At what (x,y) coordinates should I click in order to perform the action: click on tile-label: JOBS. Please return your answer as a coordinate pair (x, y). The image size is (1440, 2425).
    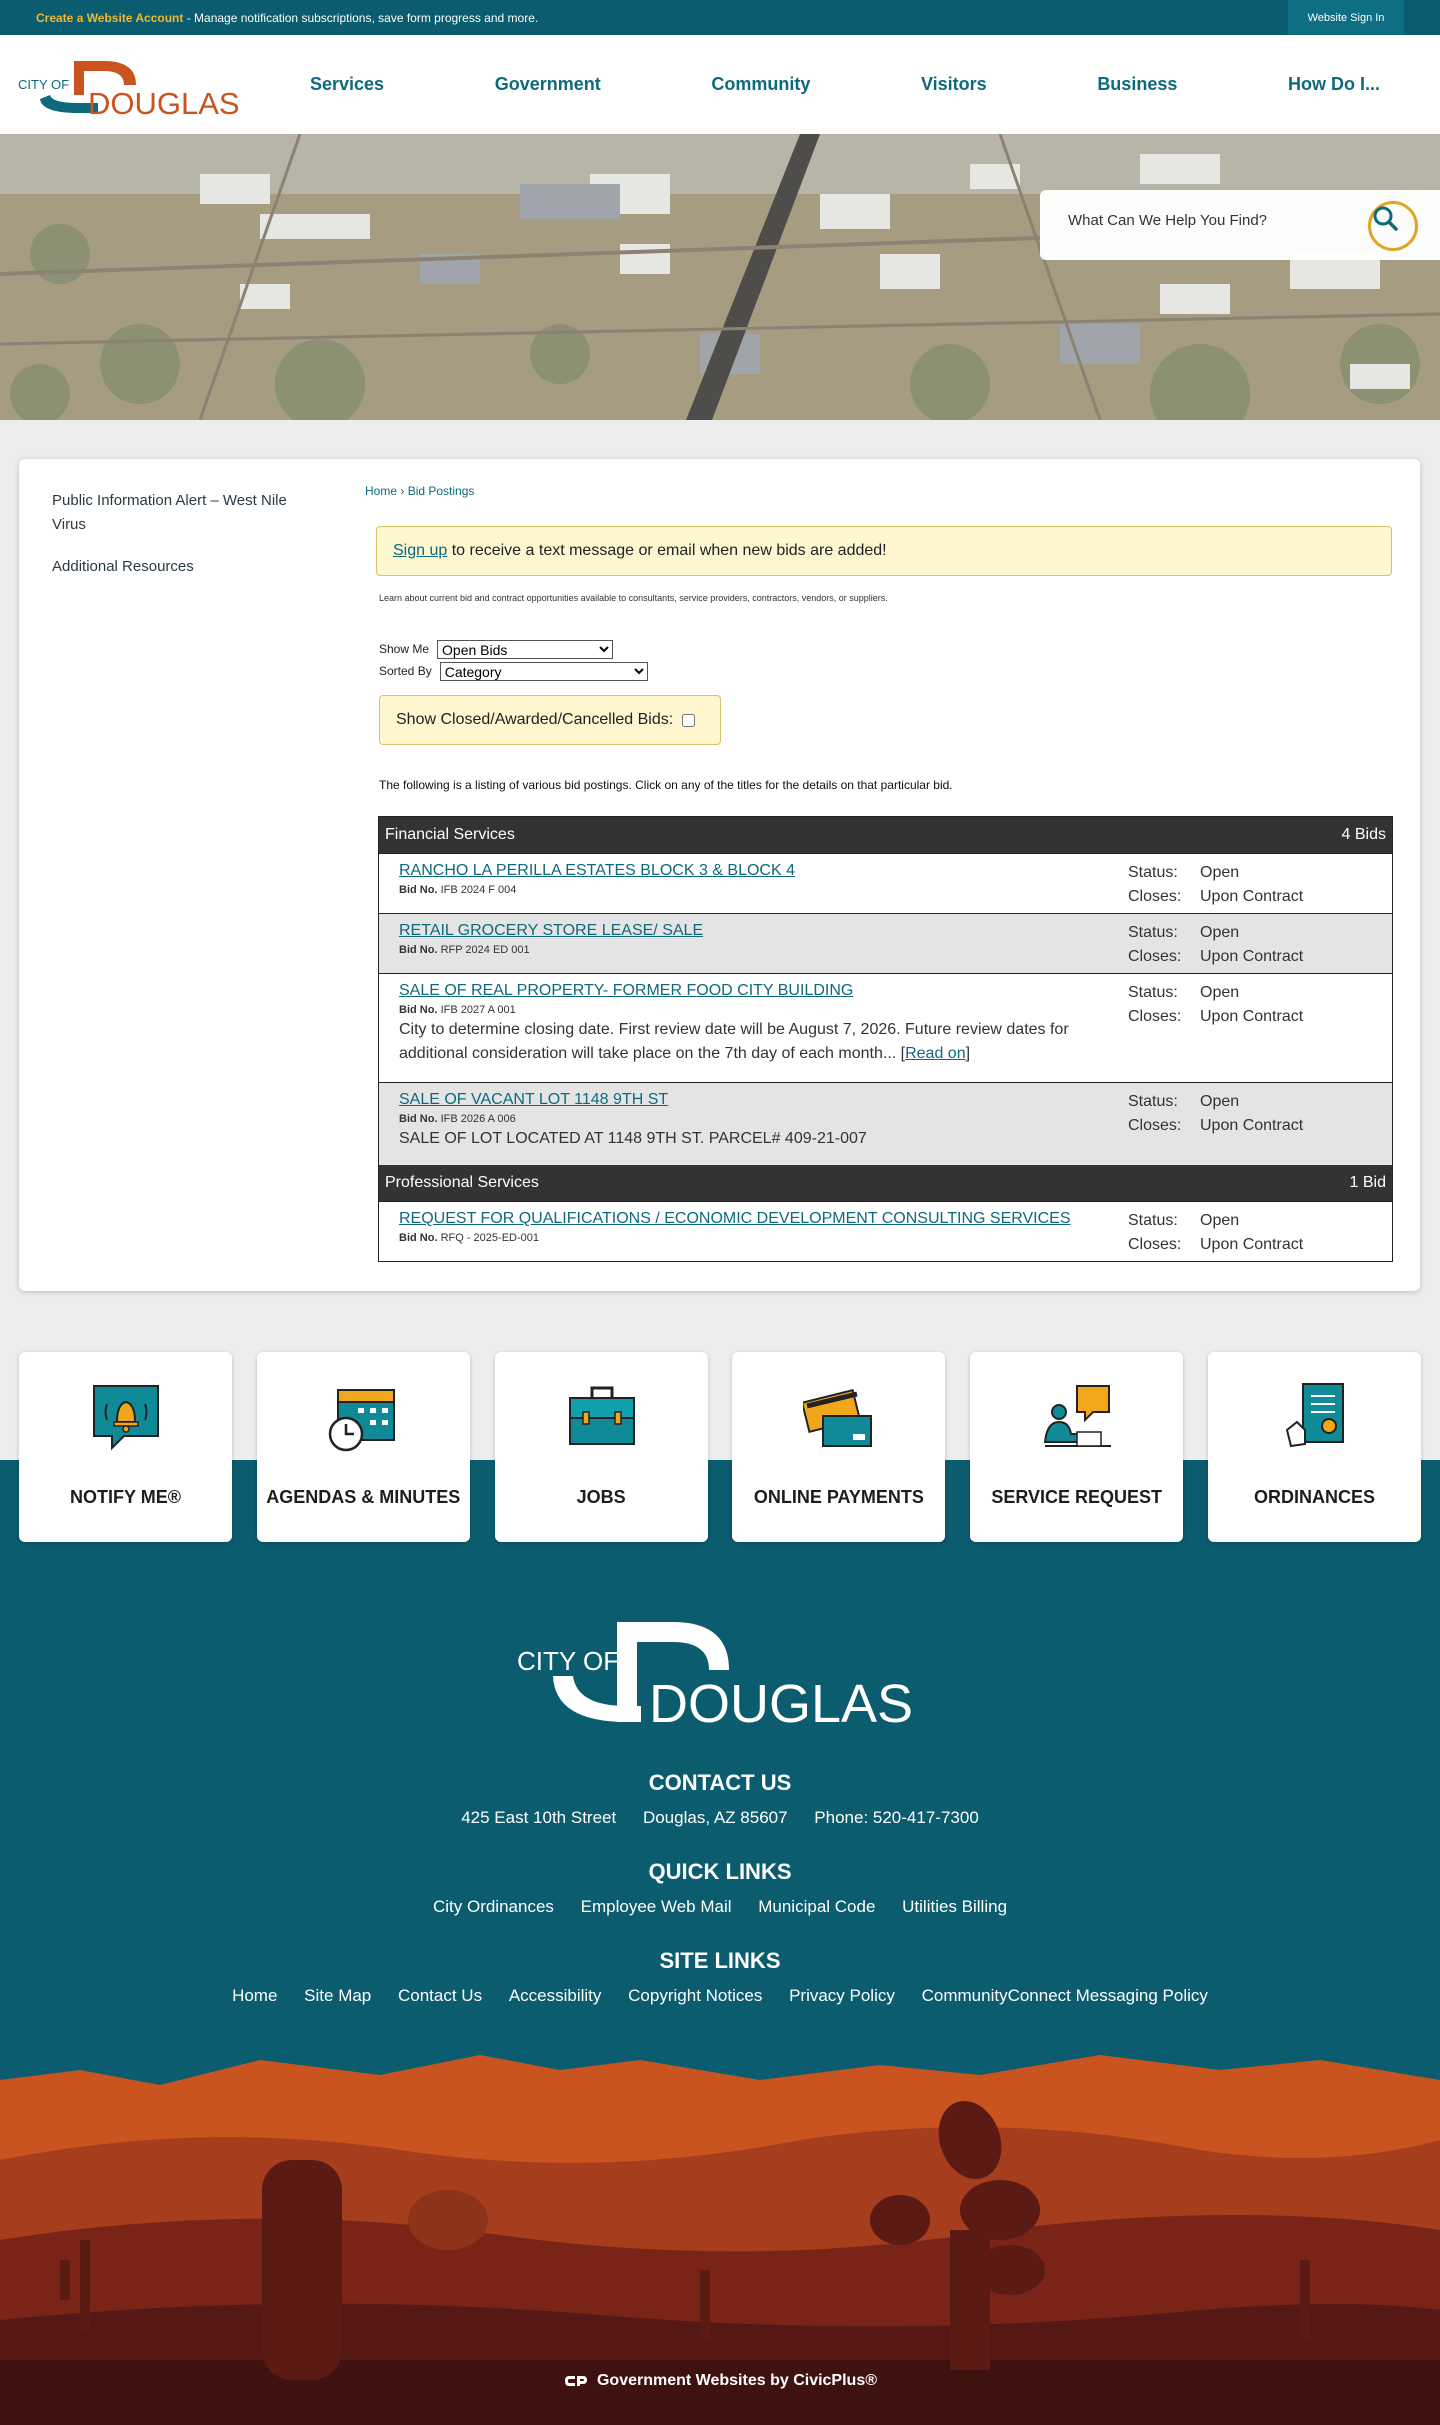
    Looking at the image, I should click on (601, 1497).